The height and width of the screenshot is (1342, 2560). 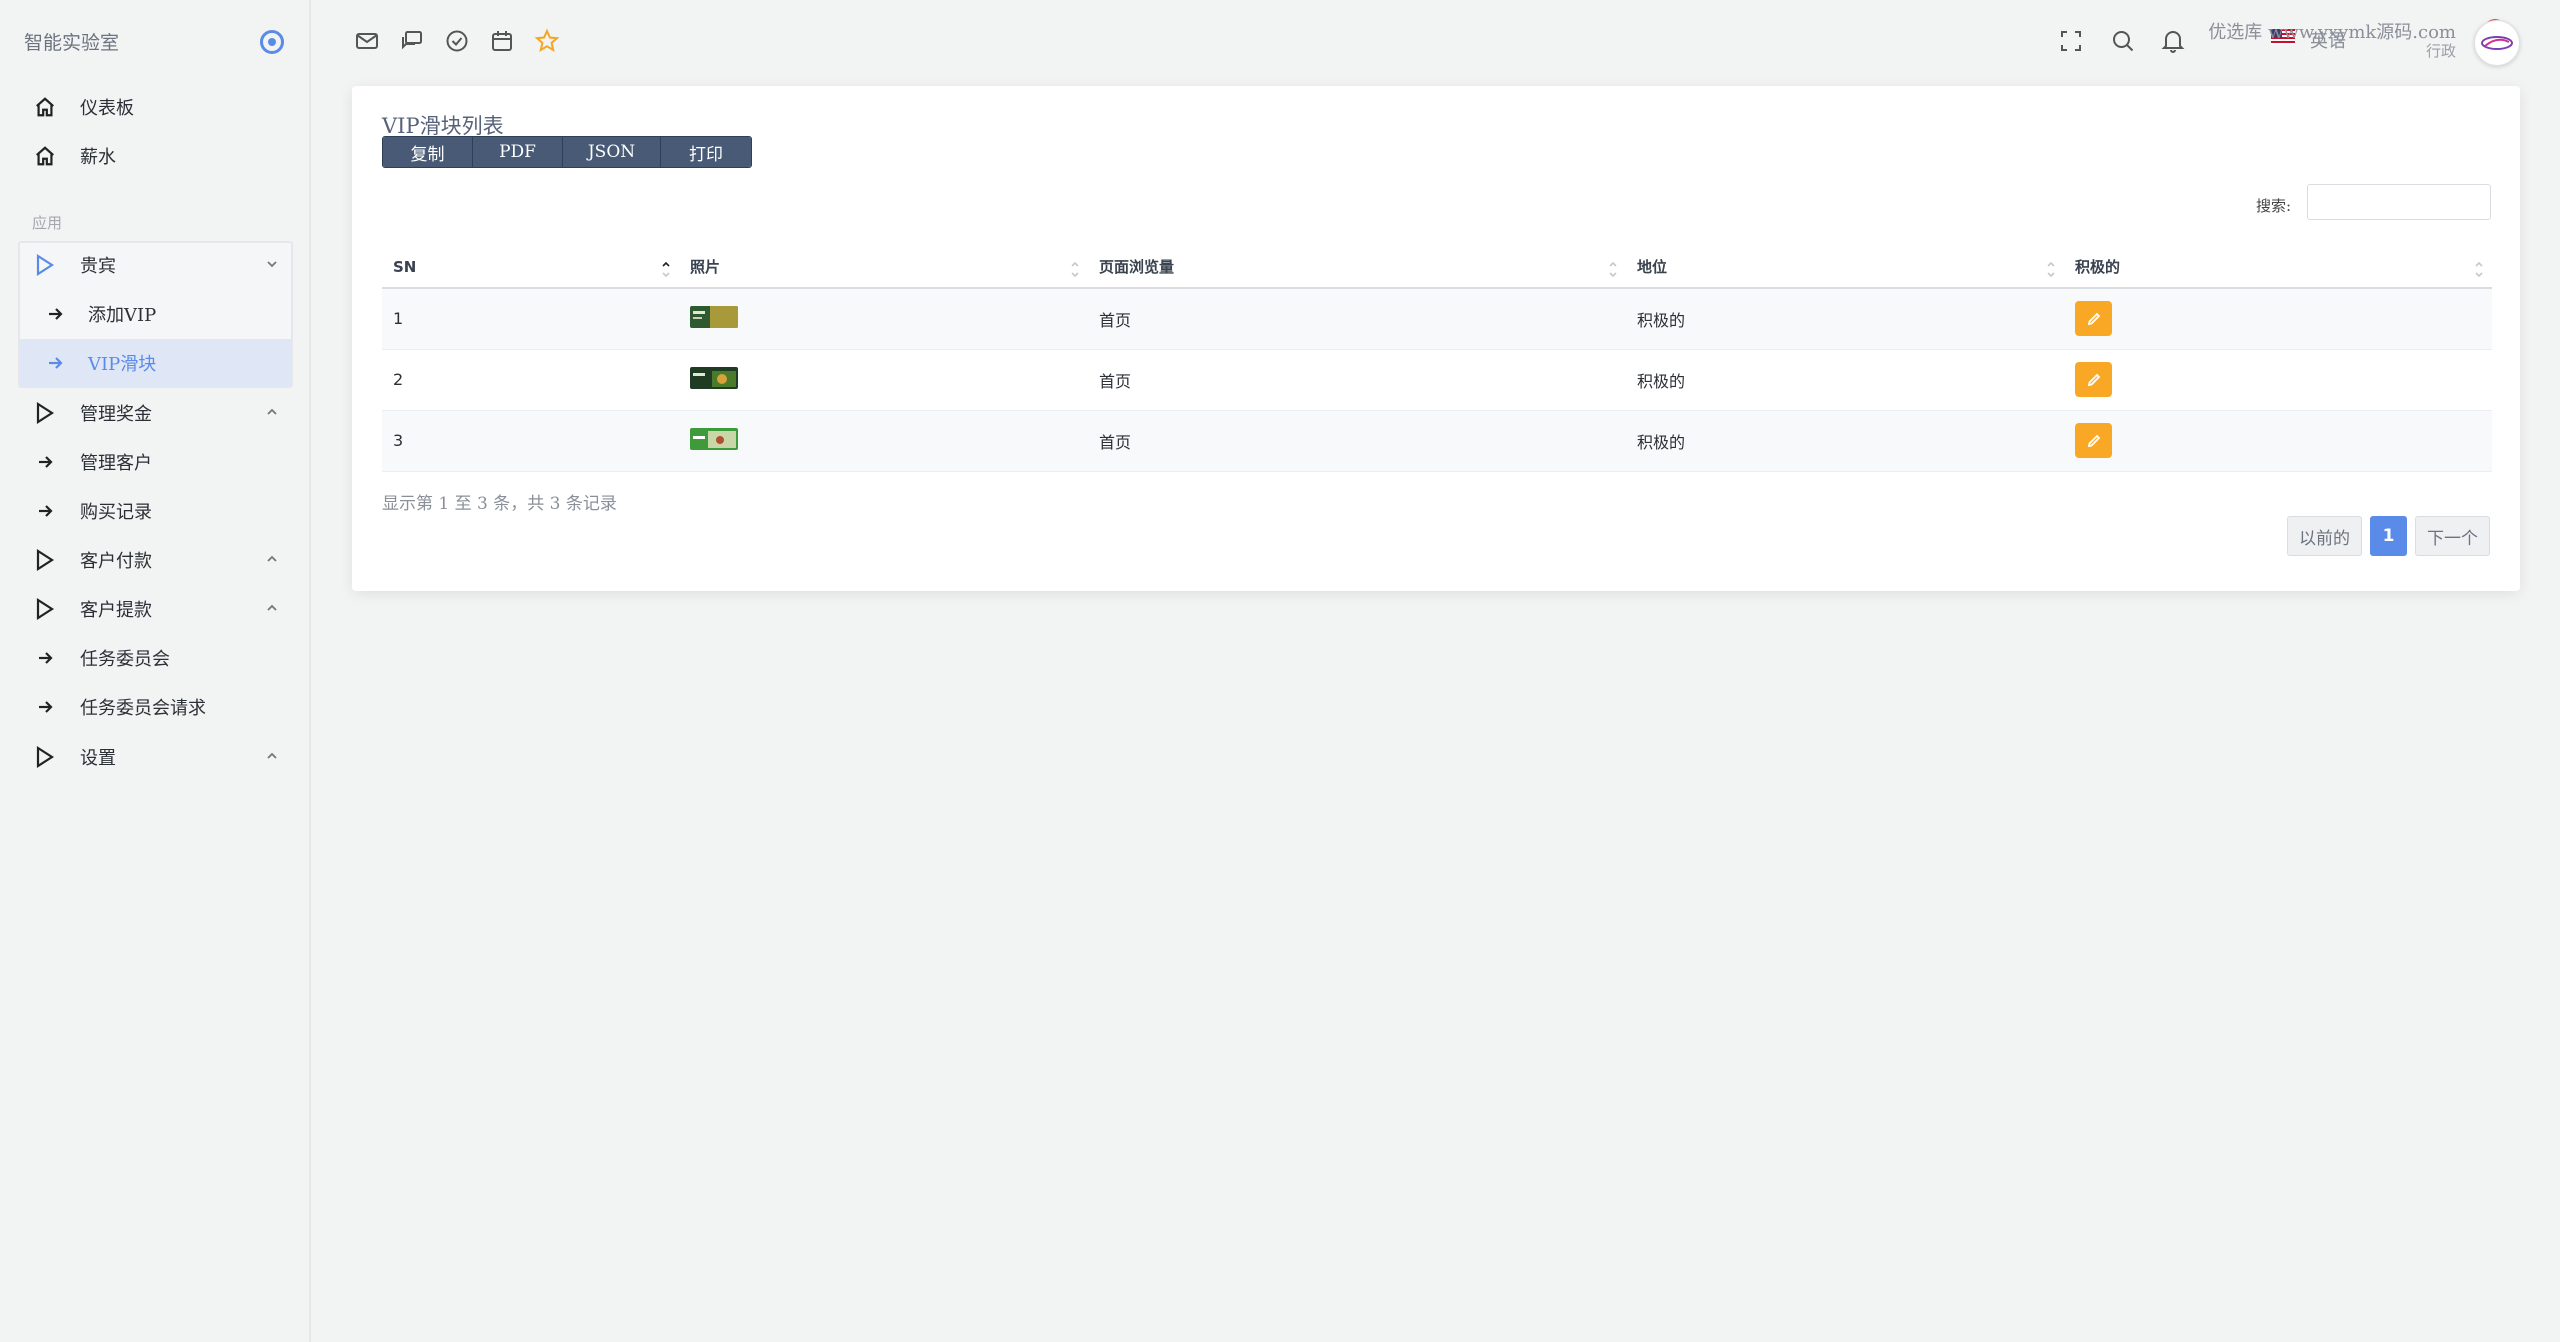 I want to click on column-header-photo: 照片, so click(x=883, y=267).